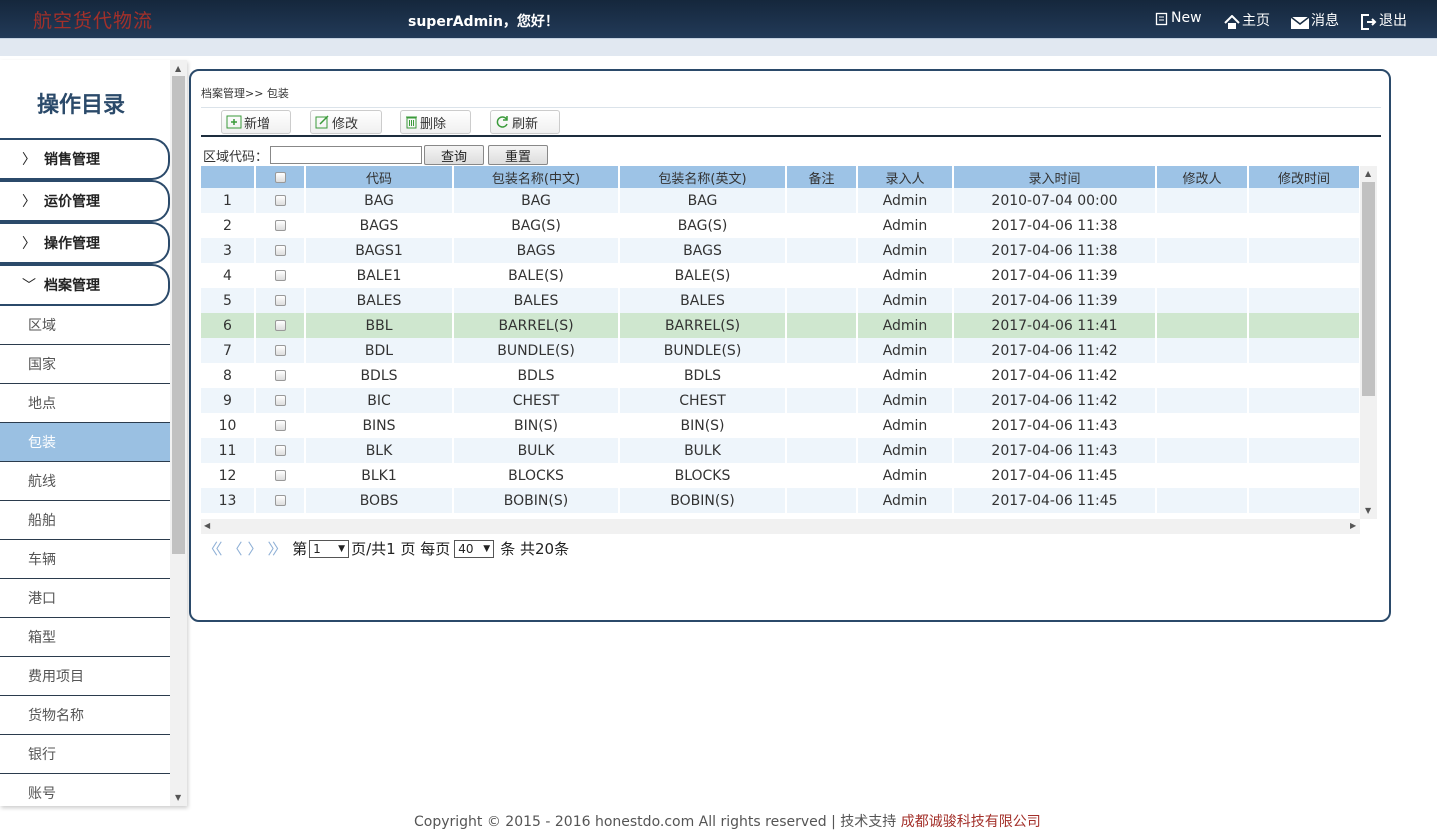  What do you see at coordinates (781, 450) in the screenshot?
I see `table-row: 11 BLK BULK BULK Admin 2017-04-06 11:43` at bounding box center [781, 450].